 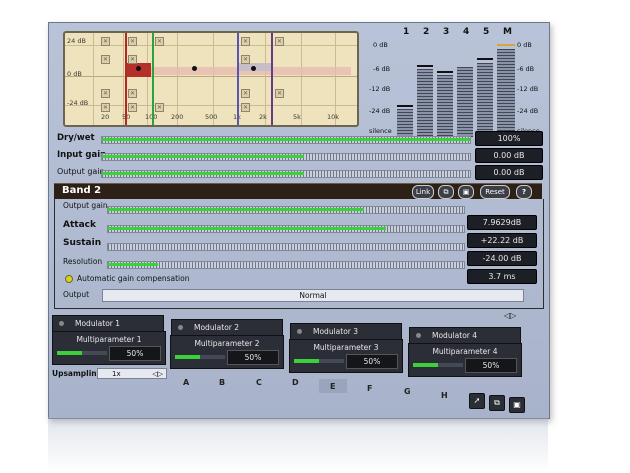 I want to click on preset-h: H, so click(x=444, y=395).